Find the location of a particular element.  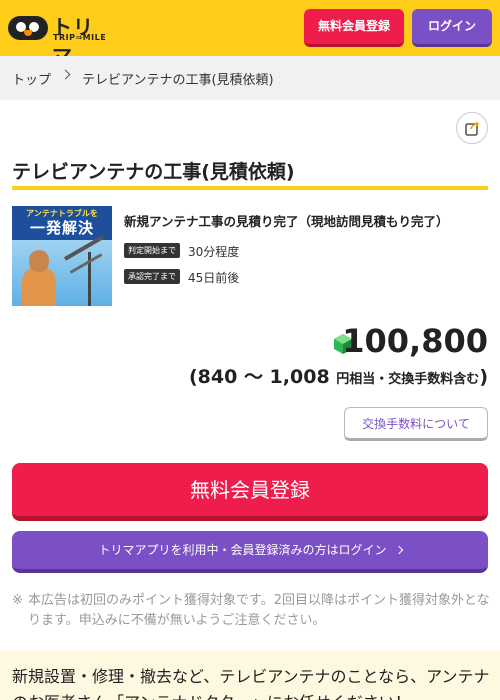

exchange-fee-button: 交換手数料について is located at coordinates (416, 424).